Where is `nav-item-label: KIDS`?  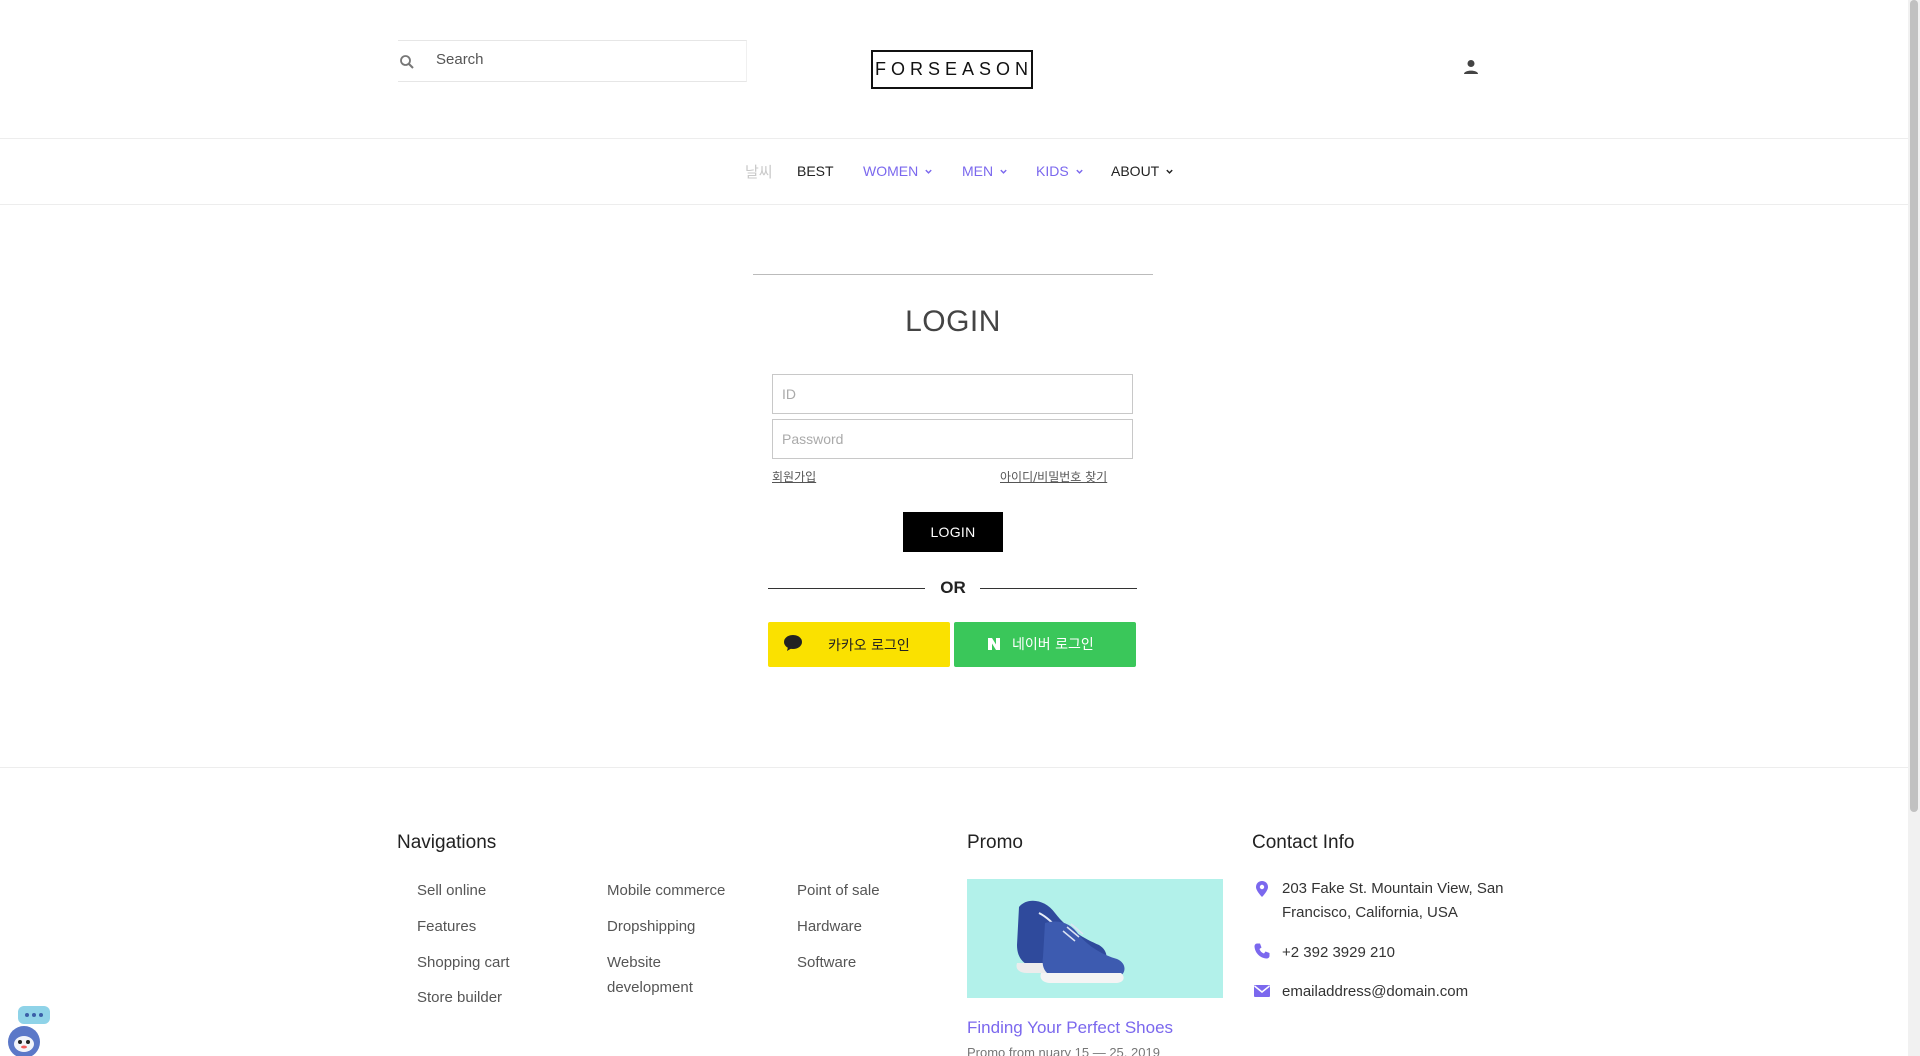
nav-item-label: KIDS is located at coordinates (1052, 171).